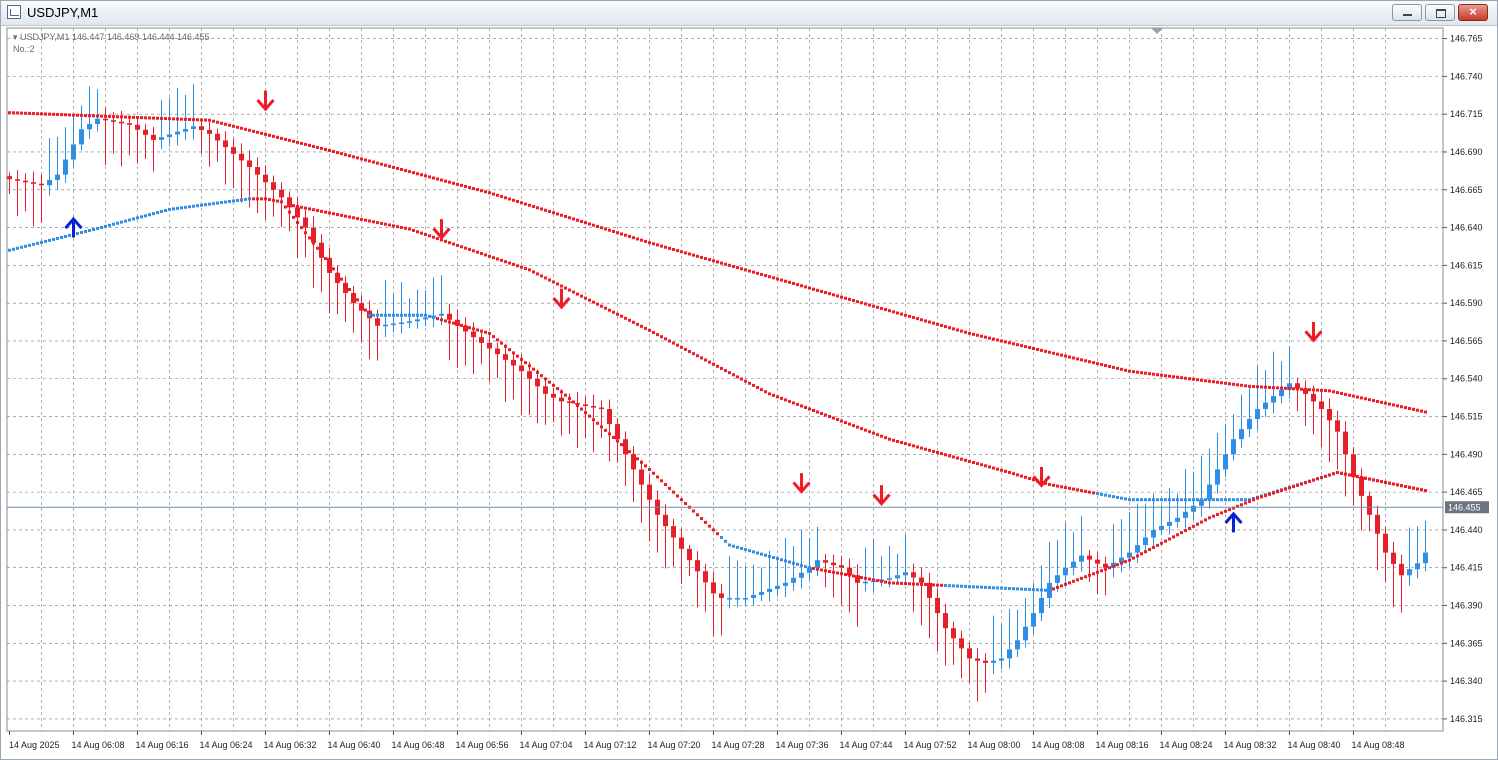 Image resolution: width=1498 pixels, height=760 pixels. What do you see at coordinates (1407, 12) in the screenshot?
I see `minimize-button` at bounding box center [1407, 12].